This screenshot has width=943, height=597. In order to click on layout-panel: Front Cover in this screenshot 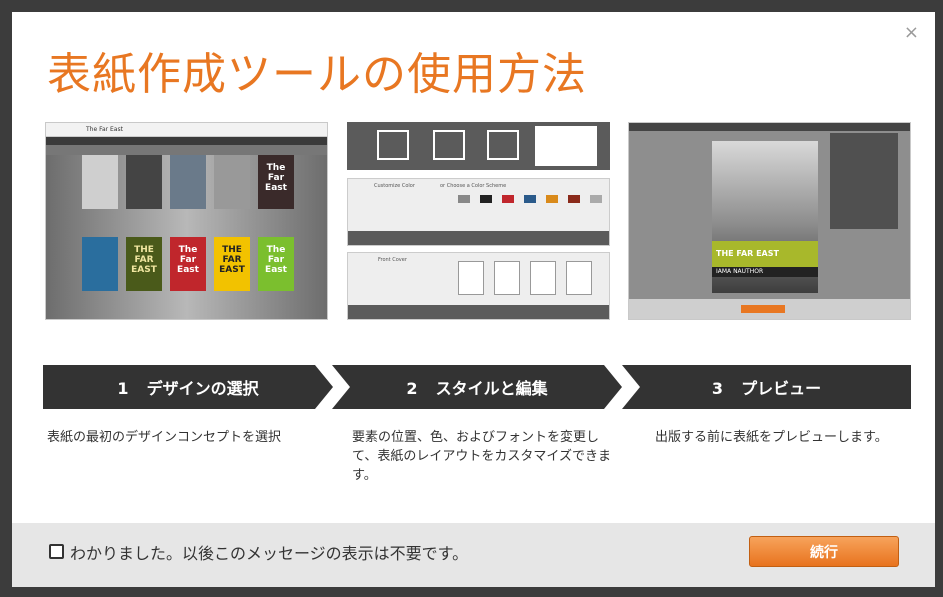, I will do `click(478, 286)`.